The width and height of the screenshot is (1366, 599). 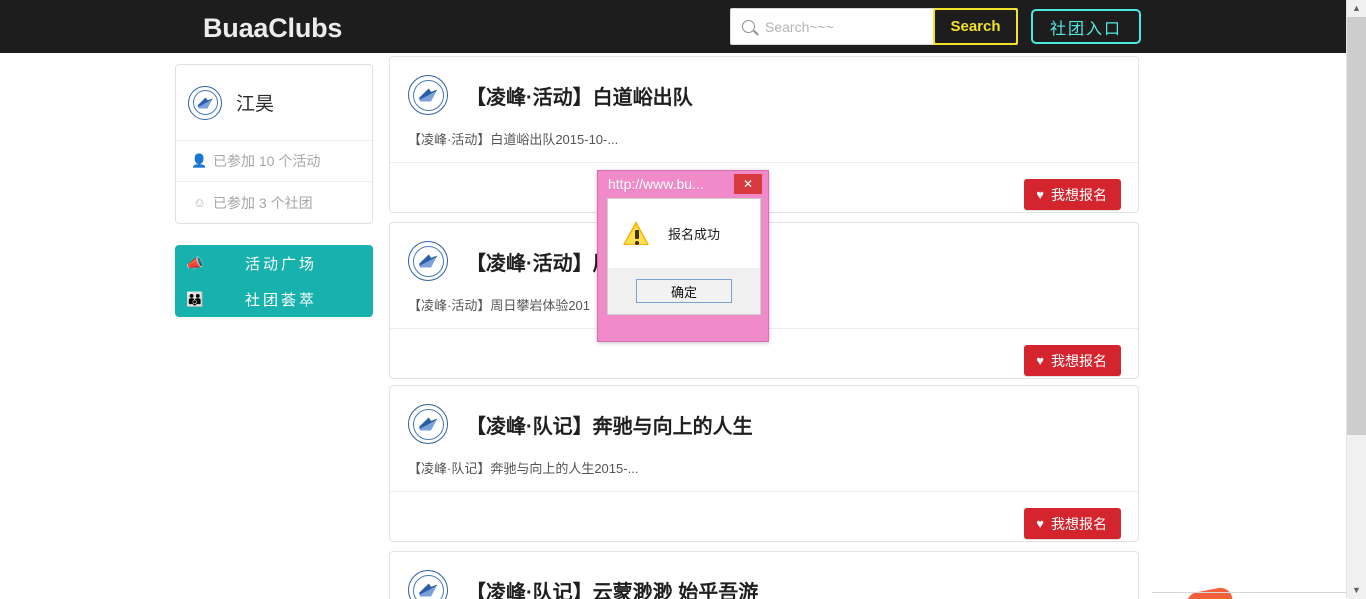 What do you see at coordinates (1247, 576) in the screenshot?
I see `bottom-right-panel` at bounding box center [1247, 576].